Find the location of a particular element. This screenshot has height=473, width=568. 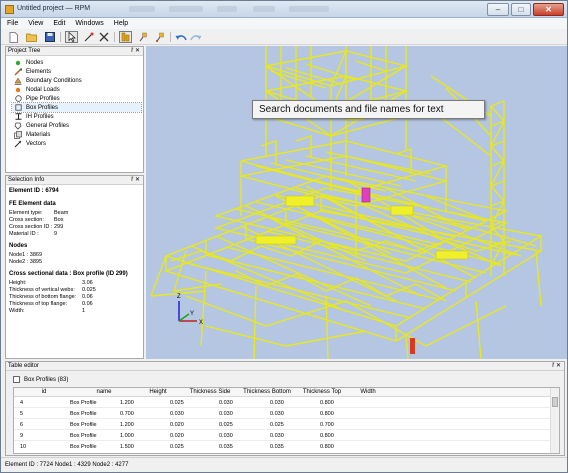

menu-edit: Edit is located at coordinates (59, 23).